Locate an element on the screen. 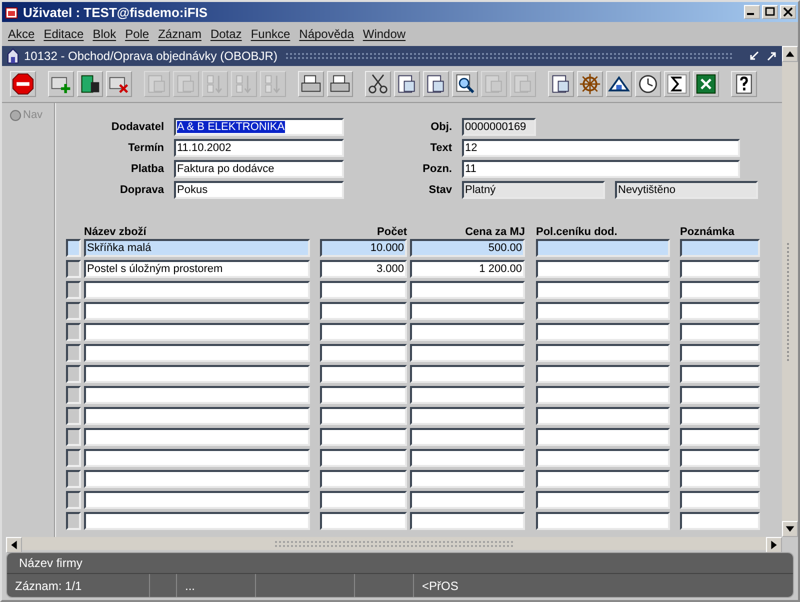 This screenshot has height=602, width=800. paste-button is located at coordinates (436, 84).